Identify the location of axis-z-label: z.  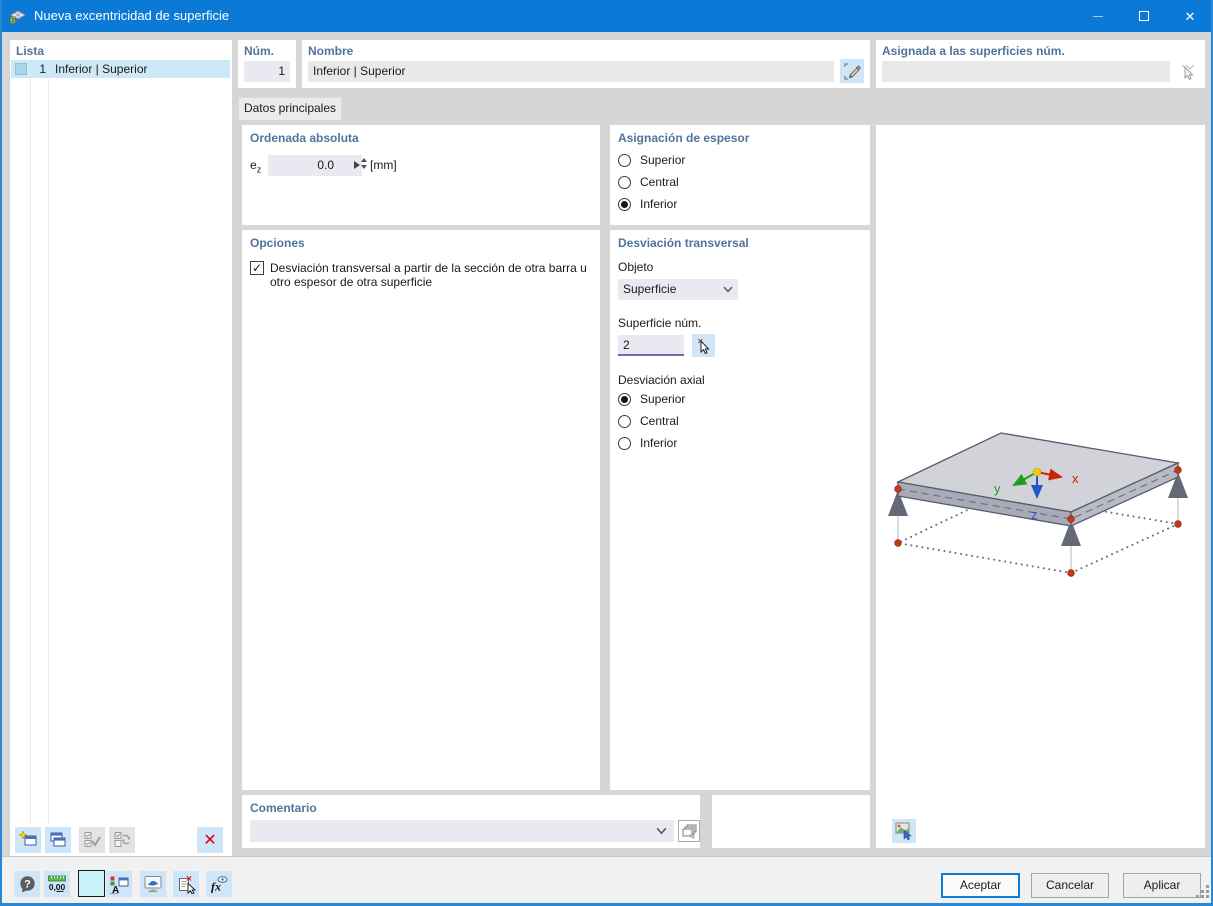
(1034, 514).